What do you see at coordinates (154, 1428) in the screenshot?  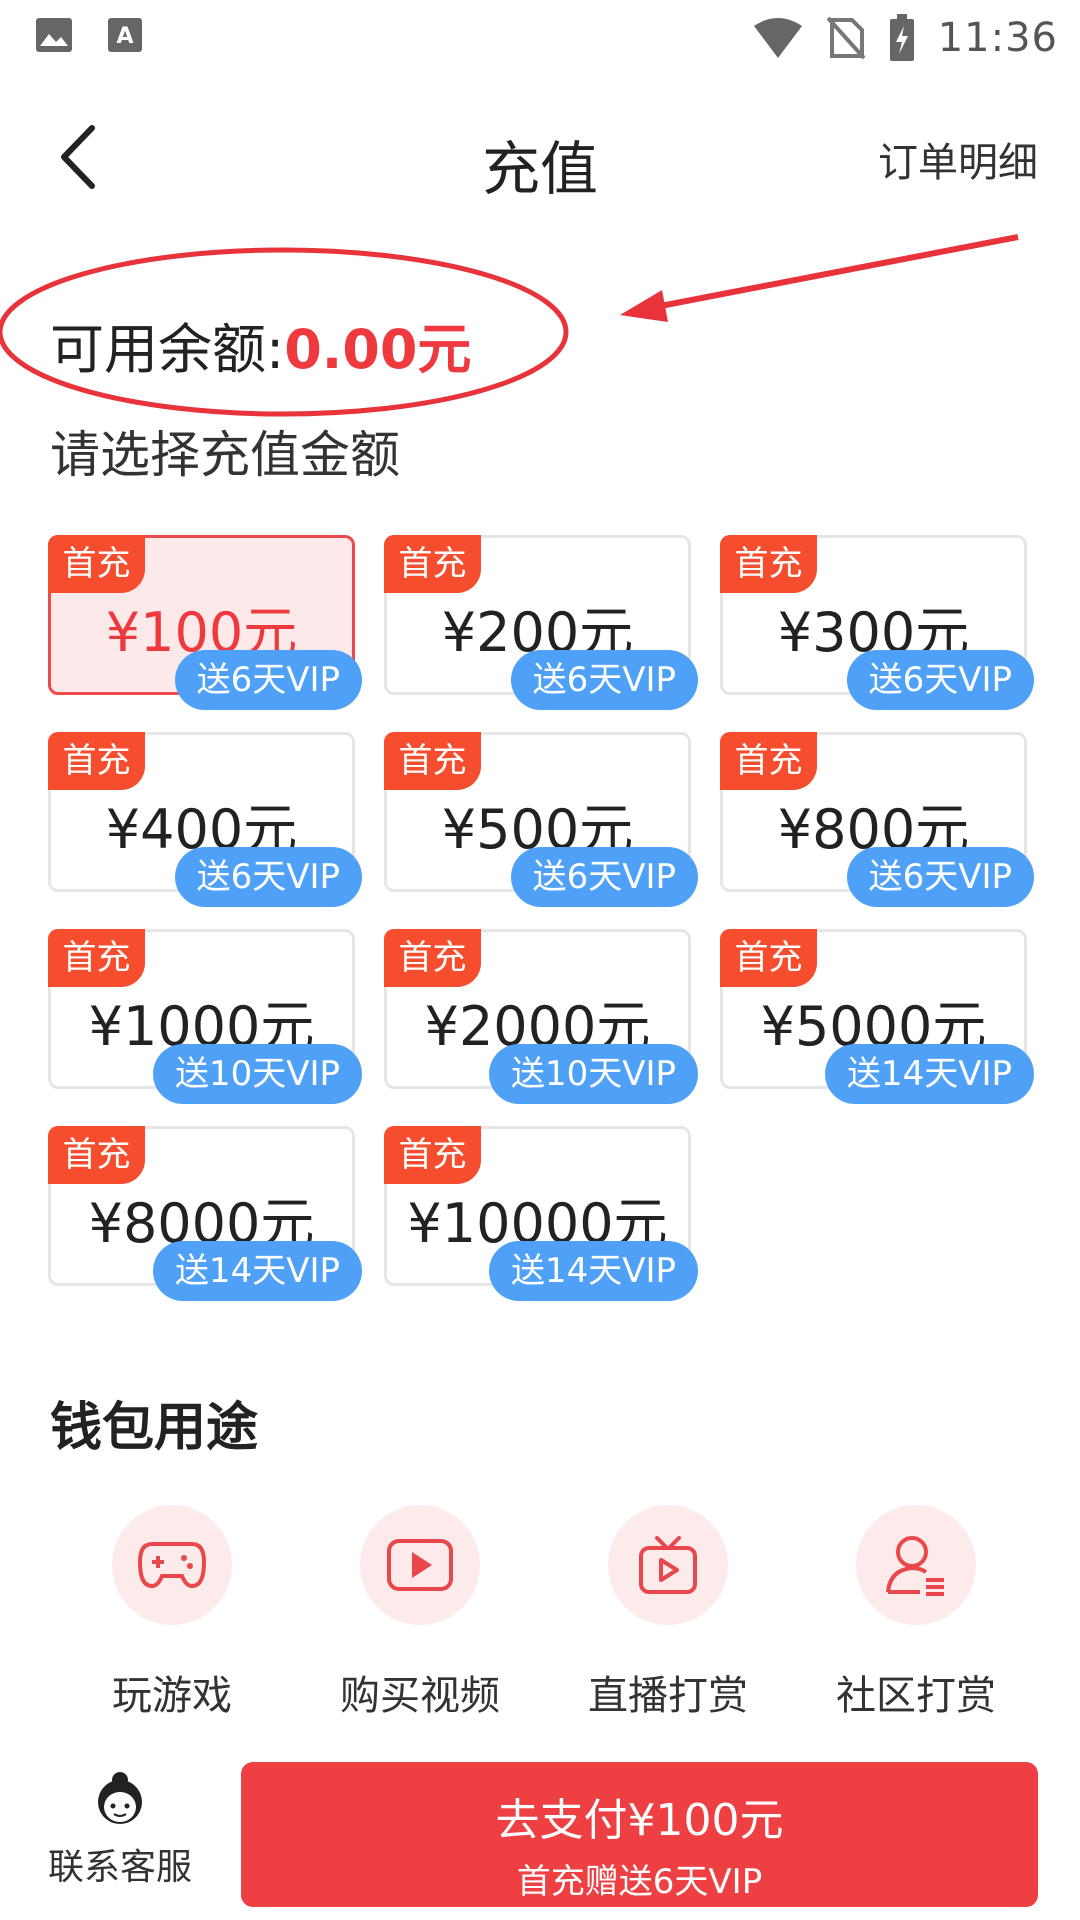 I see `wallet-uses-title: 钱包用途` at bounding box center [154, 1428].